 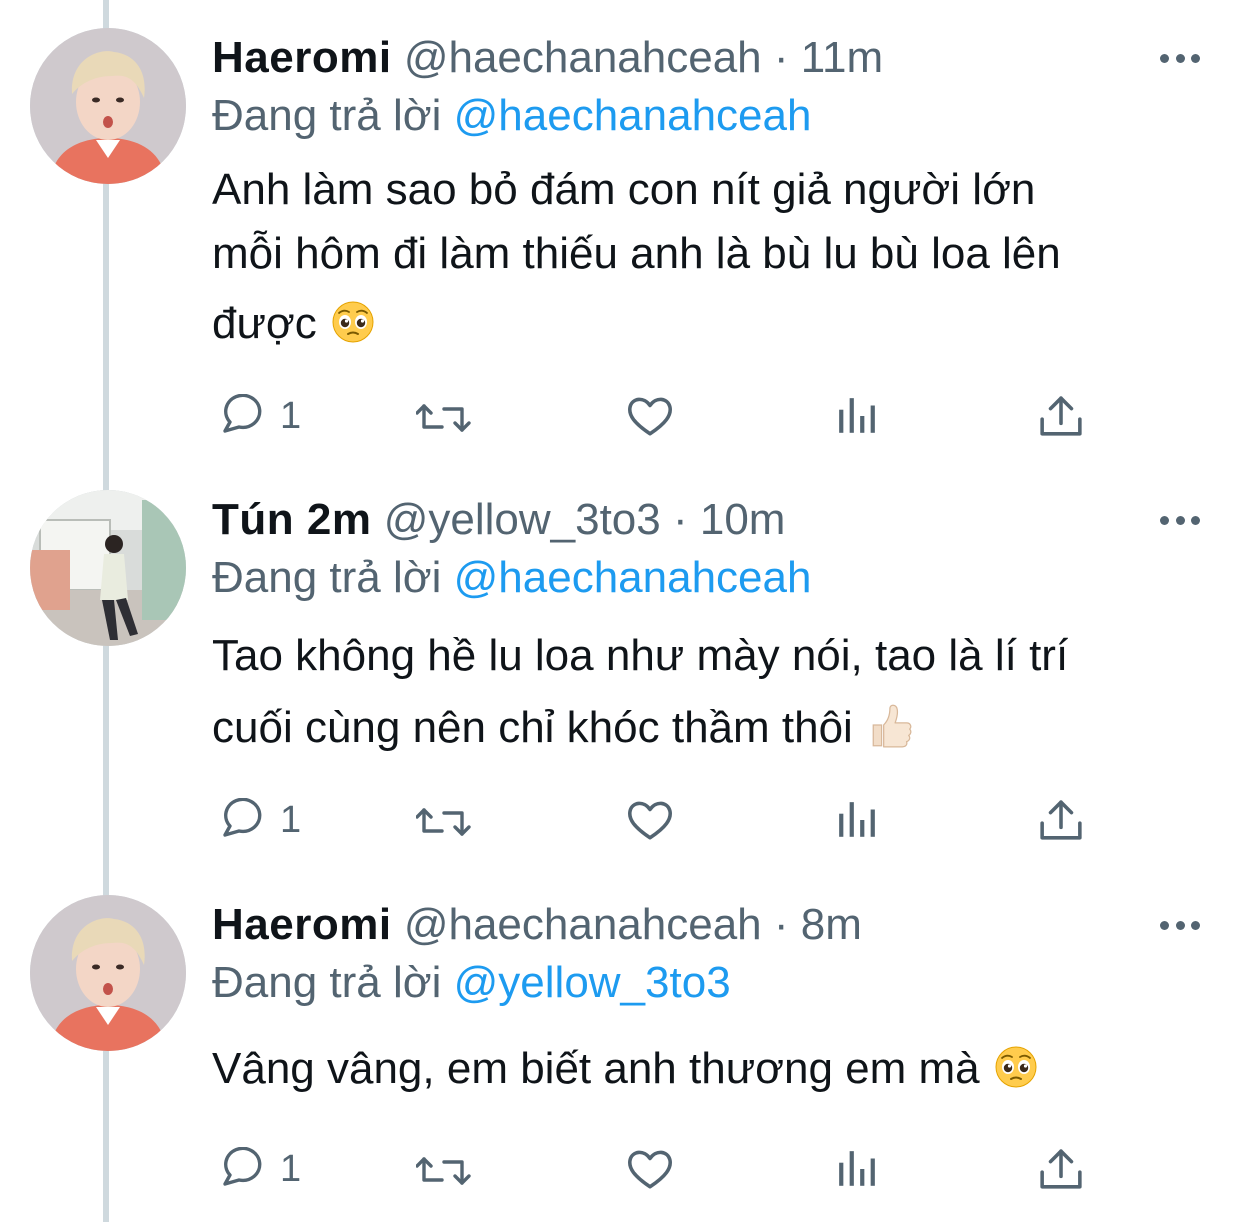 What do you see at coordinates (842, 57) in the screenshot?
I see `timestamp: 11m` at bounding box center [842, 57].